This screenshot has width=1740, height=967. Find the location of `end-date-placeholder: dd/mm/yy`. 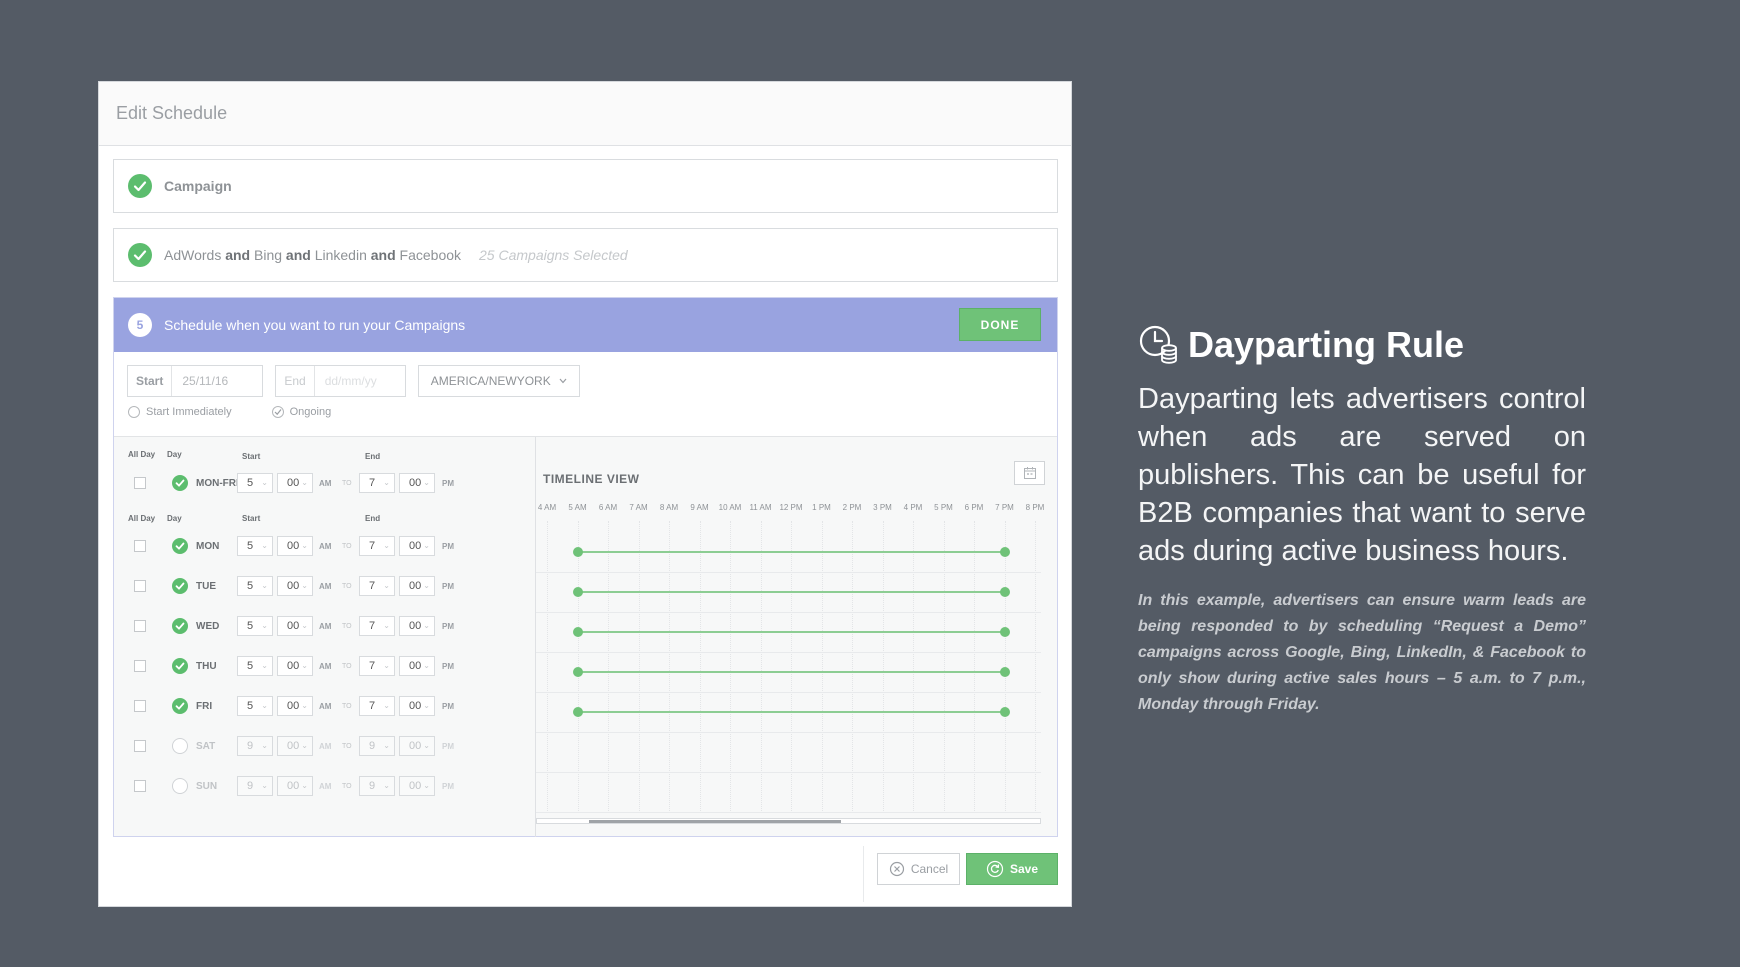

end-date-placeholder: dd/mm/yy is located at coordinates (360, 381).